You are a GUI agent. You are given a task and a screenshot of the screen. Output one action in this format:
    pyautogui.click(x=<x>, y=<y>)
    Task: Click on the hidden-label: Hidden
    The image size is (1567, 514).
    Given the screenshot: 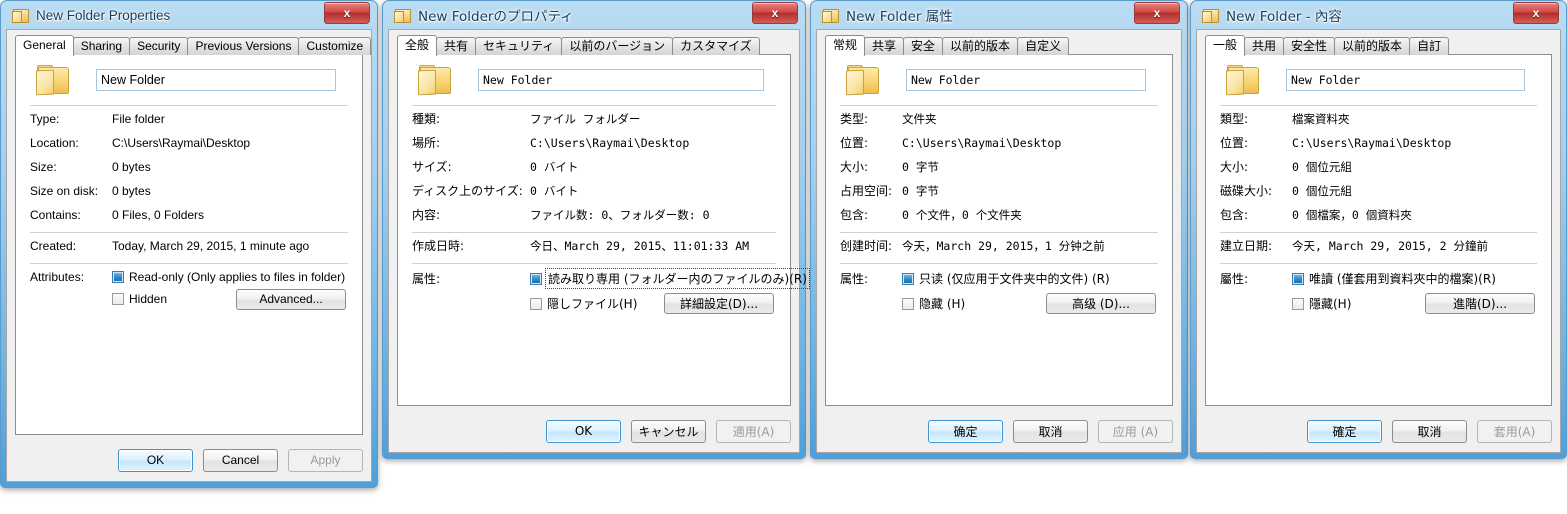 What is the action you would take?
    pyautogui.click(x=148, y=299)
    